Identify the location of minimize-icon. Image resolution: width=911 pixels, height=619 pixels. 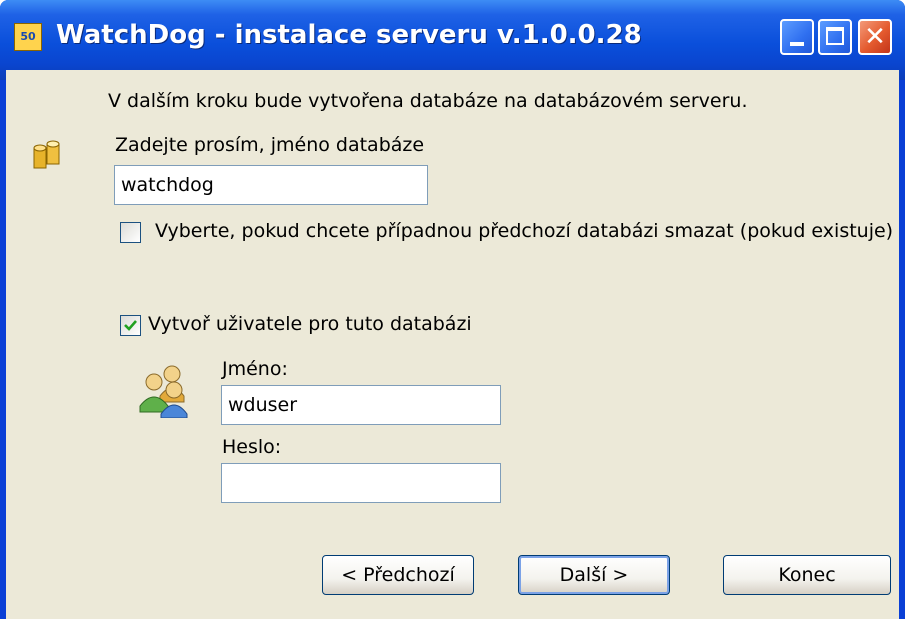
(797, 44).